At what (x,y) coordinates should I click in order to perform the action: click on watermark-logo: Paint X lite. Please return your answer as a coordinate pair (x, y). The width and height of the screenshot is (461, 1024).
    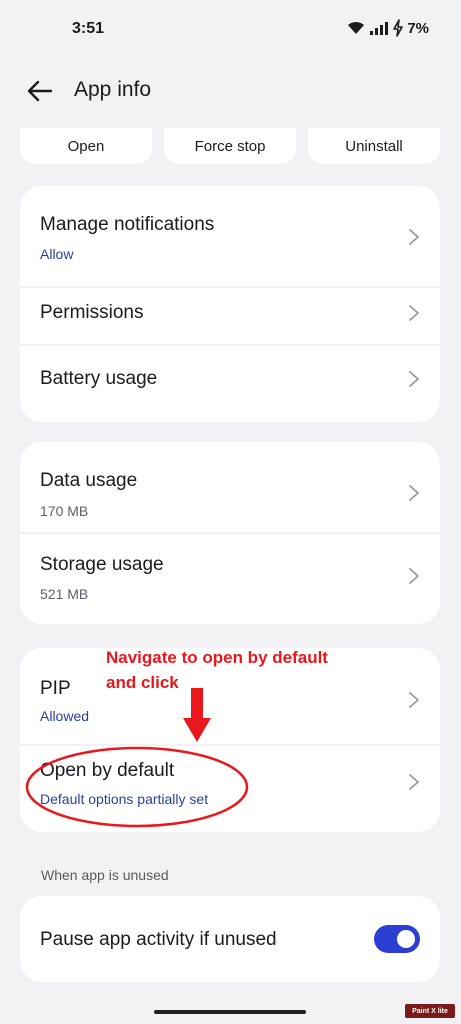
    Looking at the image, I should click on (430, 1011).